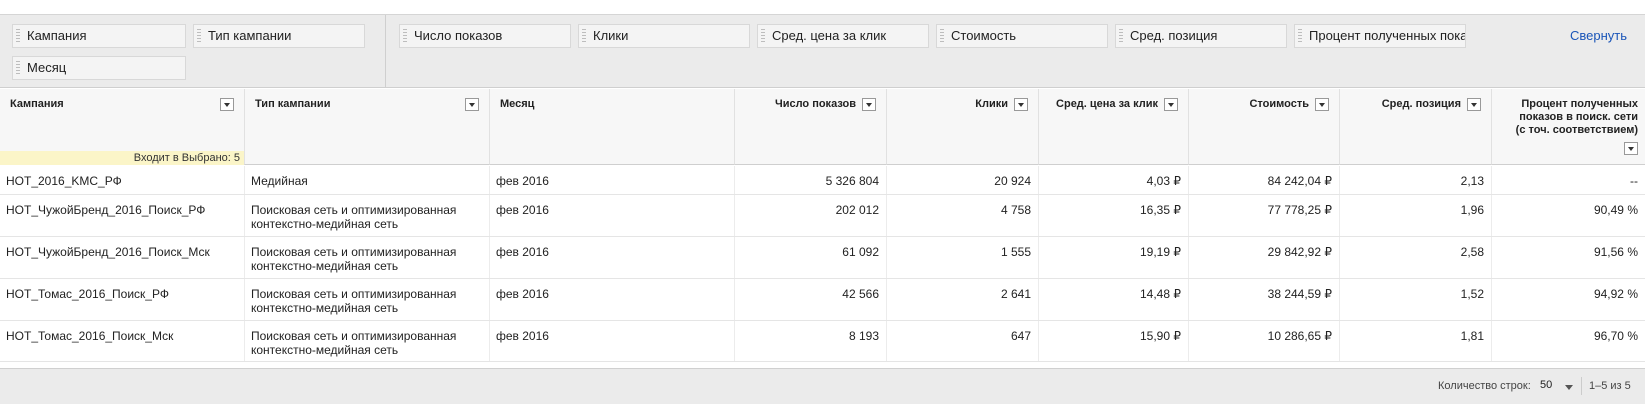 This screenshot has width=1645, height=404. I want to click on cell-campaign-type: Медийная, so click(367, 180).